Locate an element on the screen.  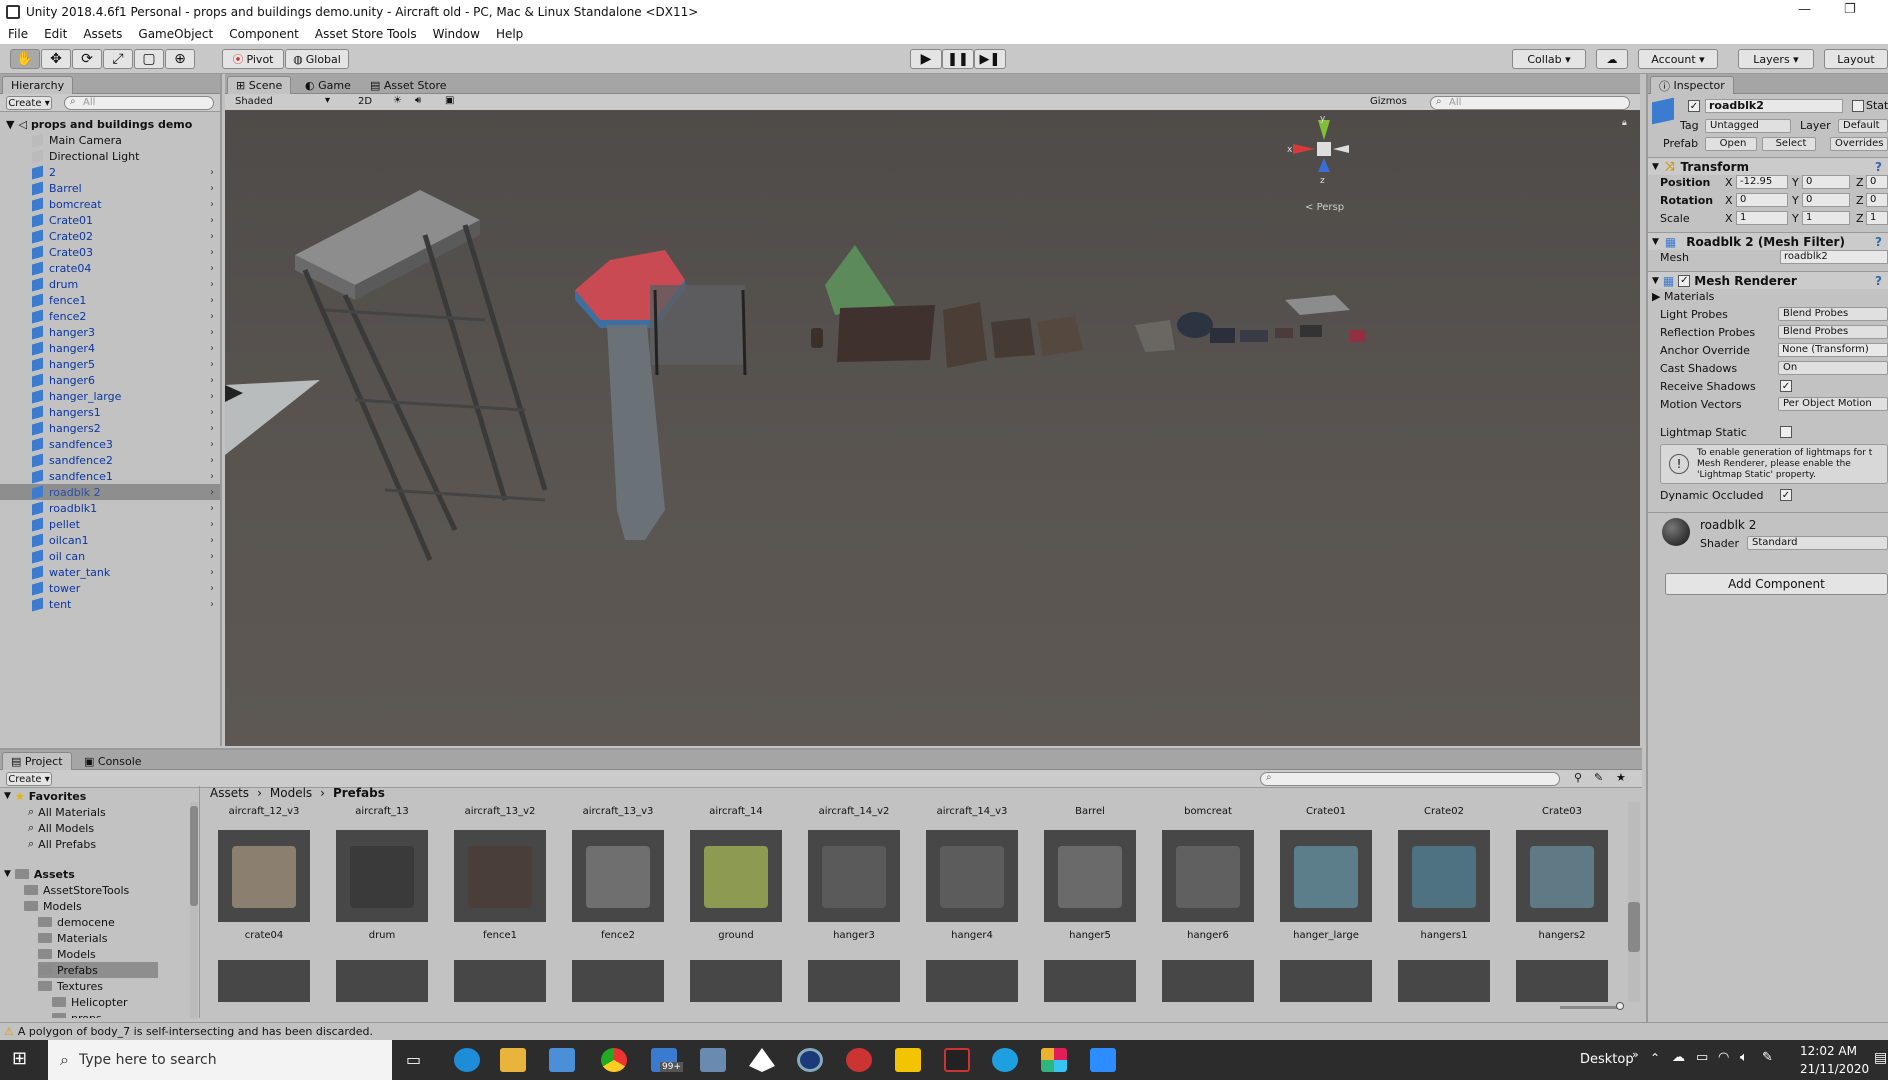
motion-vectors-dropdown: Per Object Motion is located at coordinates (1833, 404).